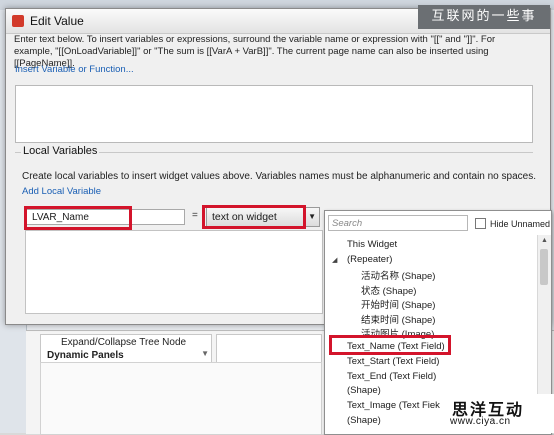 The image size is (554, 435). I want to click on hide-unnamed-checkbox: Hide Unnamed, so click(512, 223).